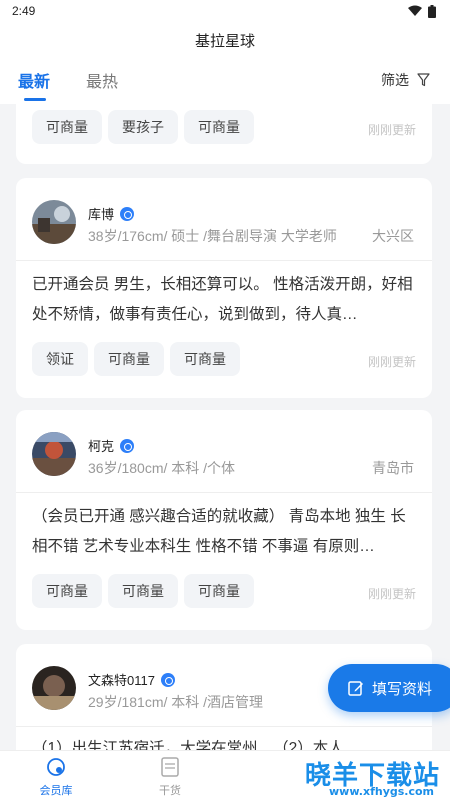 This screenshot has width=450, height=800. What do you see at coordinates (101, 213) in the screenshot?
I see `profile-name: 库博` at bounding box center [101, 213].